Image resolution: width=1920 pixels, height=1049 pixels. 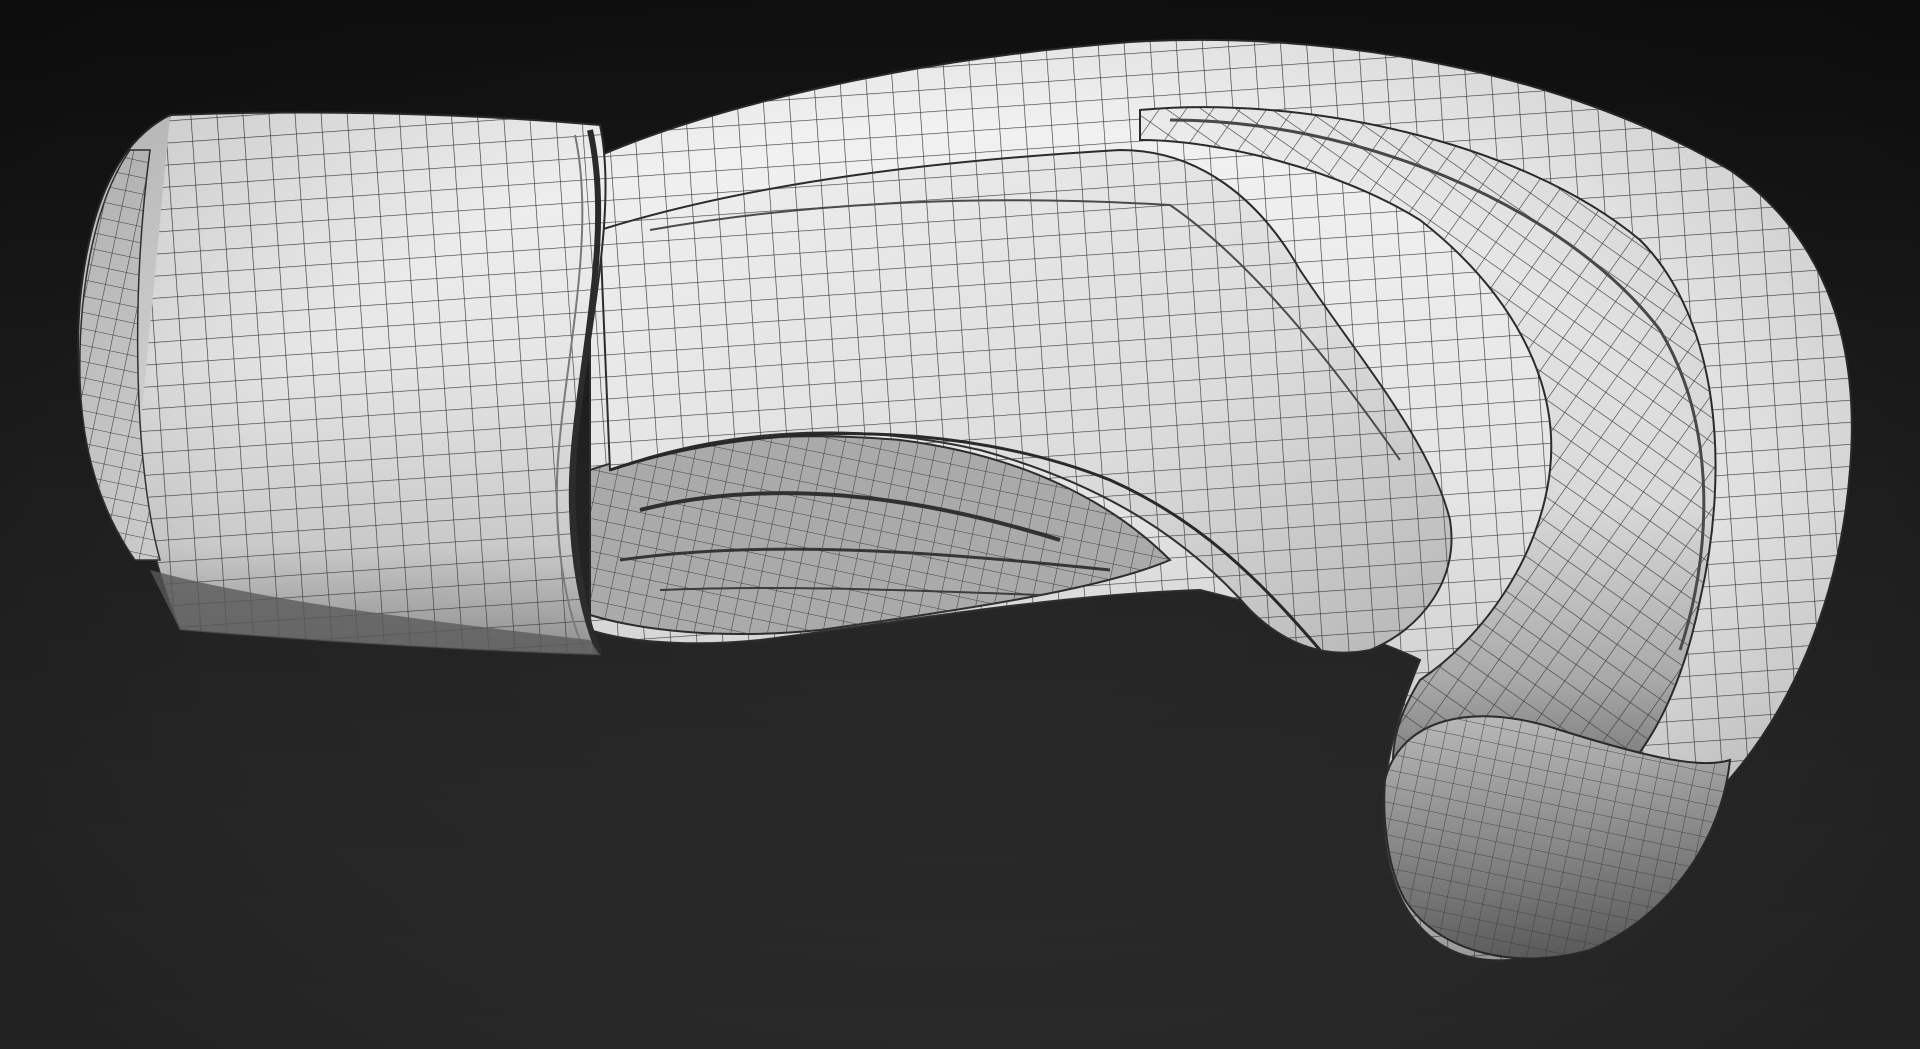 I want to click on glove-cuff, so click(x=342, y=384).